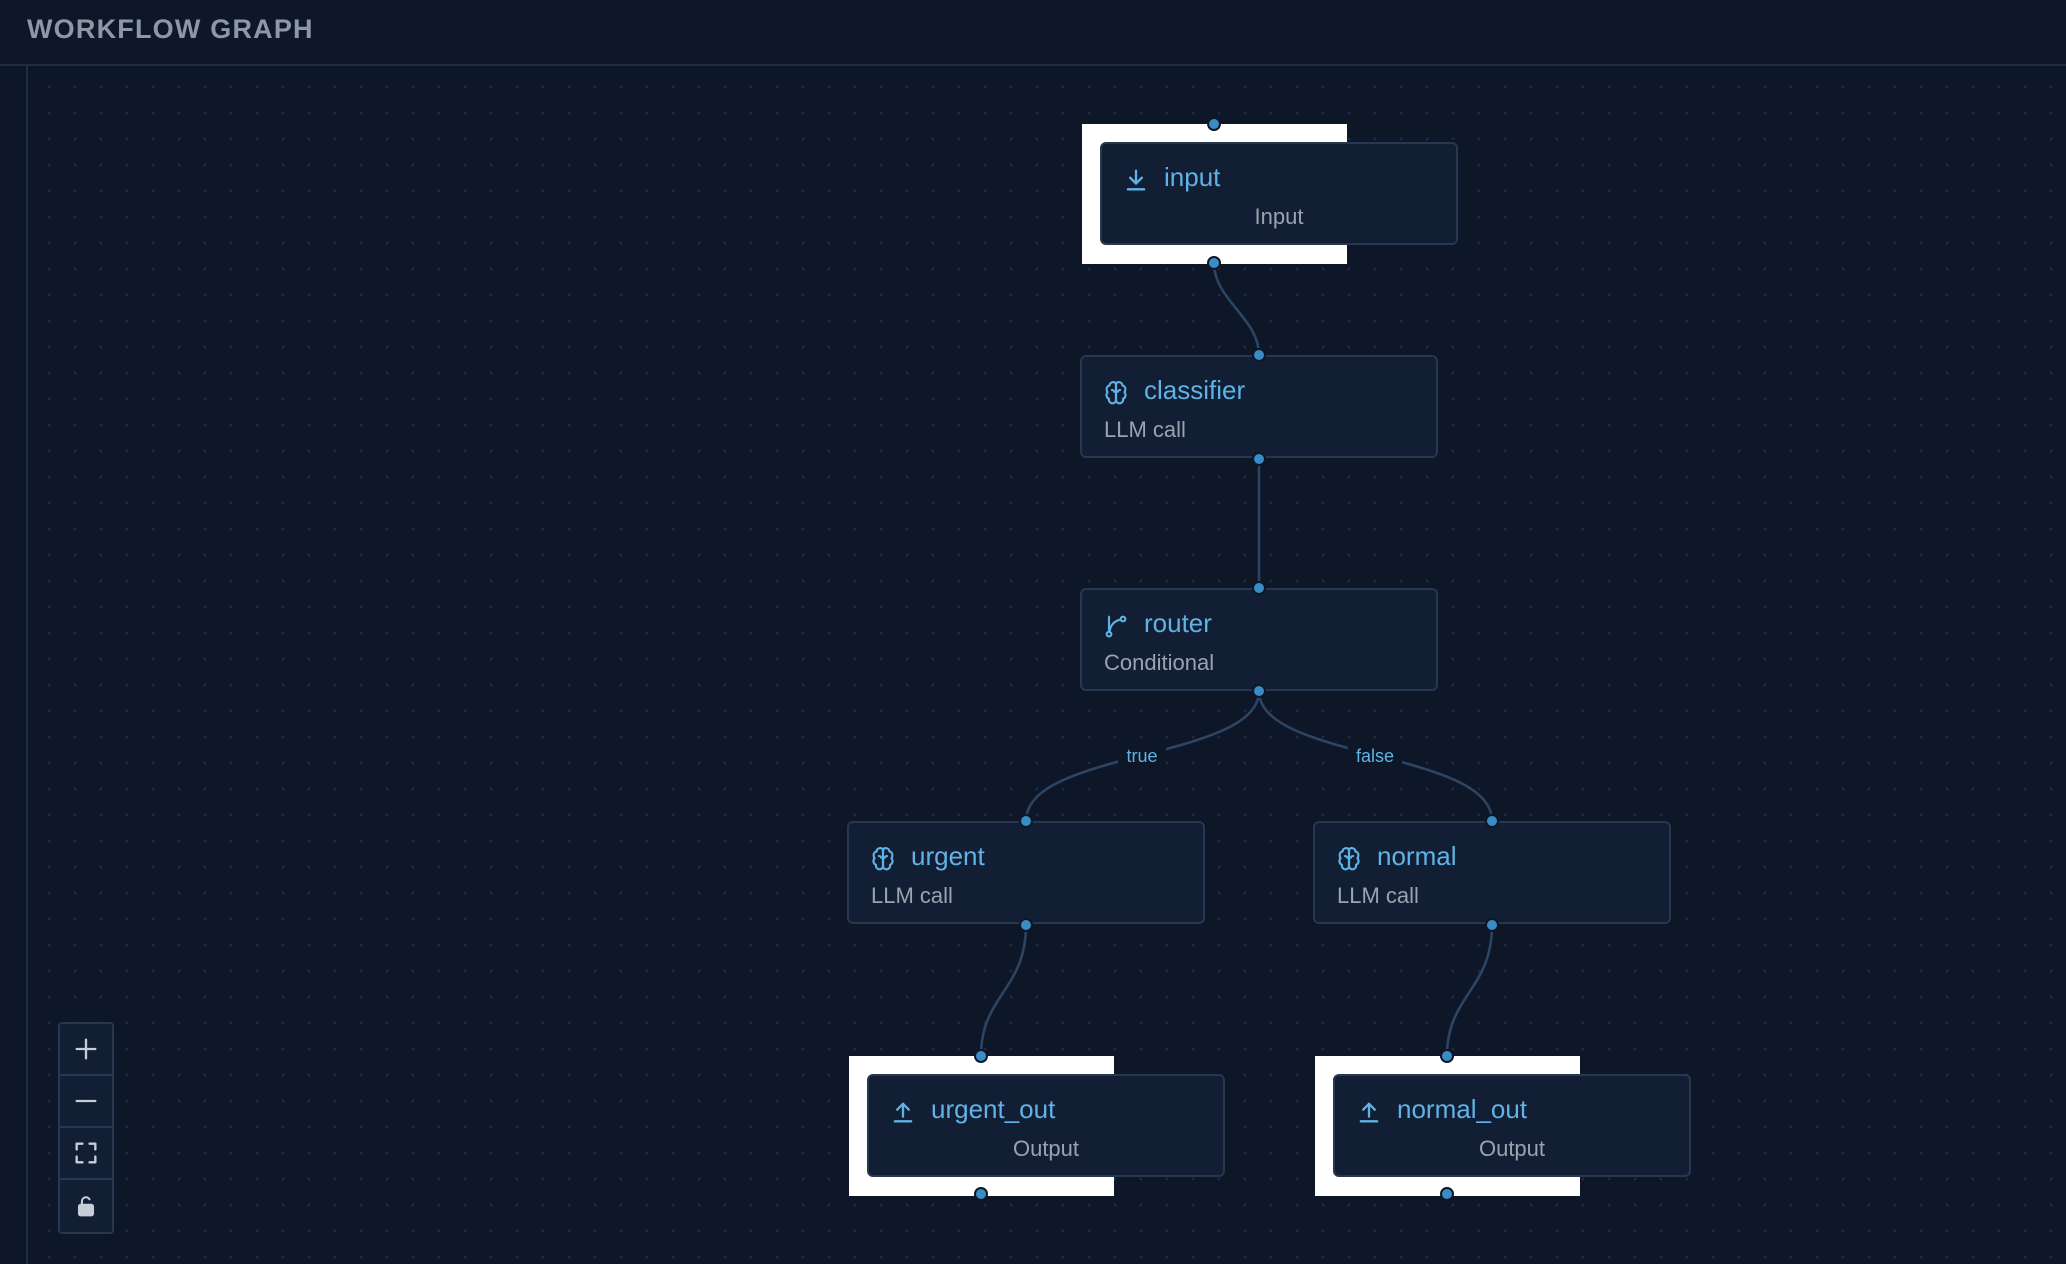  What do you see at coordinates (1512, 1125) in the screenshot?
I see `node-normal-out: normal_out Output` at bounding box center [1512, 1125].